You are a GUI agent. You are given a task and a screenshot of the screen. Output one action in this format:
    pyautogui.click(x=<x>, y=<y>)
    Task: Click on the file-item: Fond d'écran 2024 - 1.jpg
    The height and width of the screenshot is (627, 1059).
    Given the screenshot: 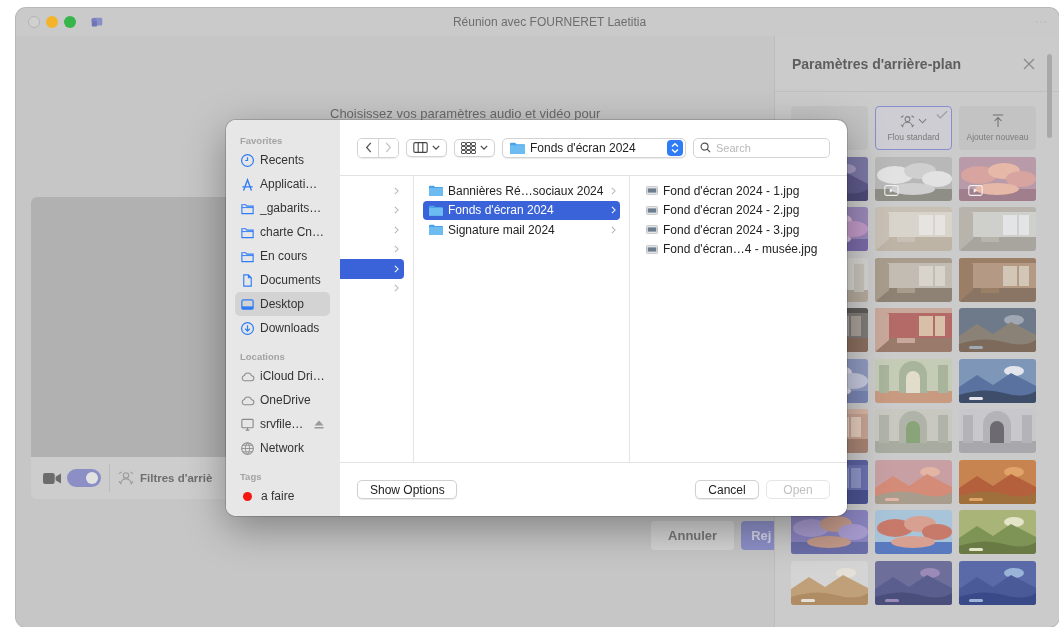 What is the action you would take?
    pyautogui.click(x=738, y=191)
    